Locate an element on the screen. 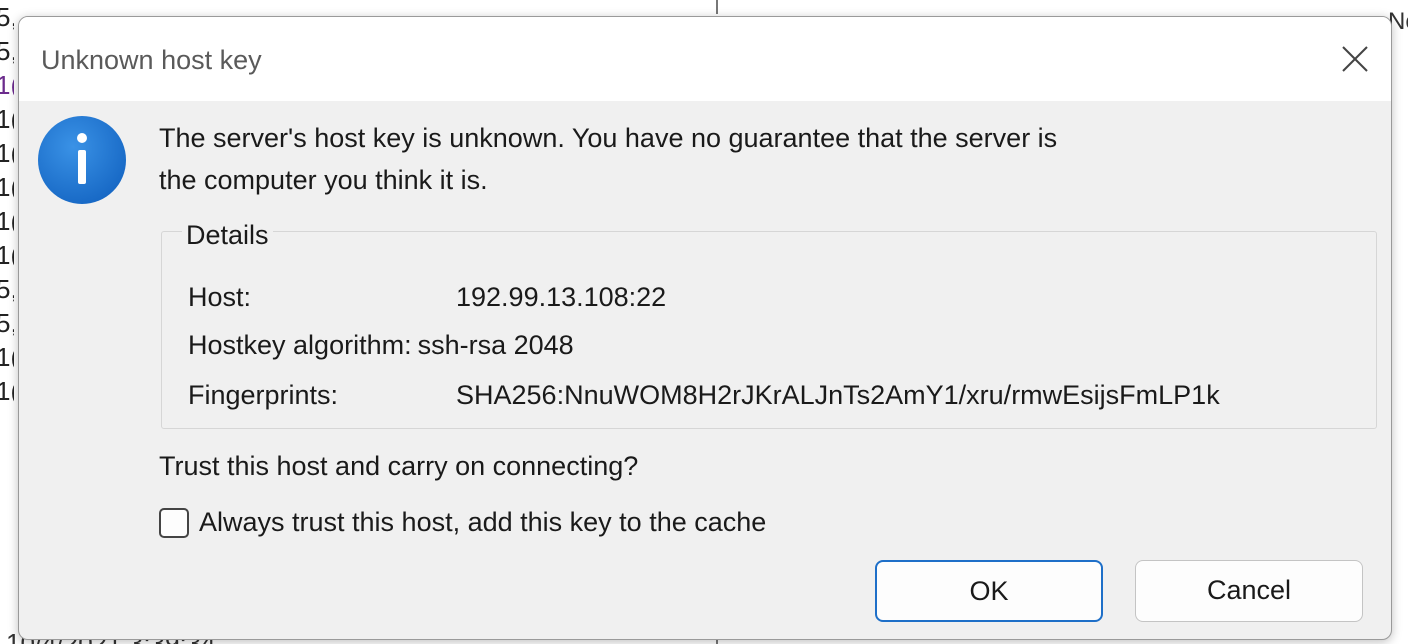 The image size is (1408, 644). info-icon is located at coordinates (82, 160).